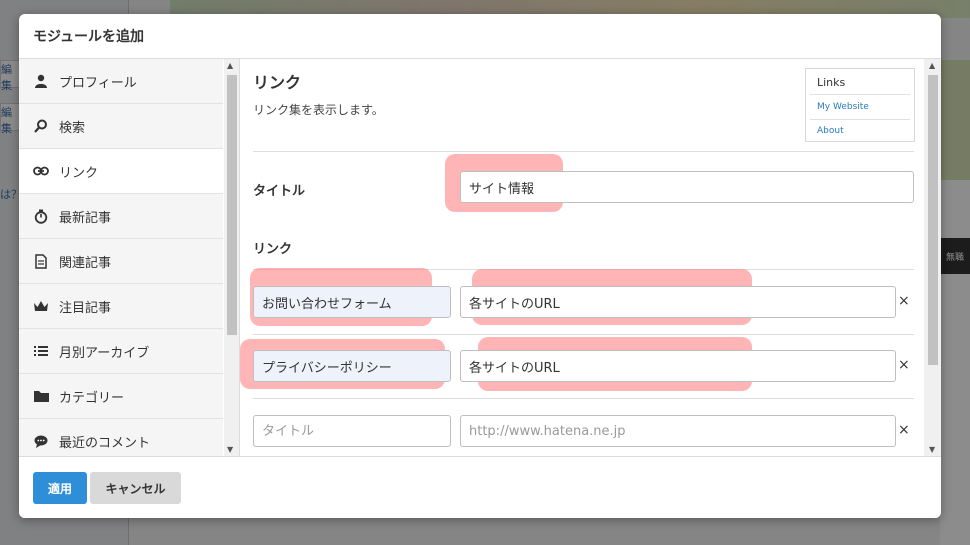 The image size is (970, 545). Describe the element at coordinates (41, 306) in the screenshot. I see `crown-icon` at that location.